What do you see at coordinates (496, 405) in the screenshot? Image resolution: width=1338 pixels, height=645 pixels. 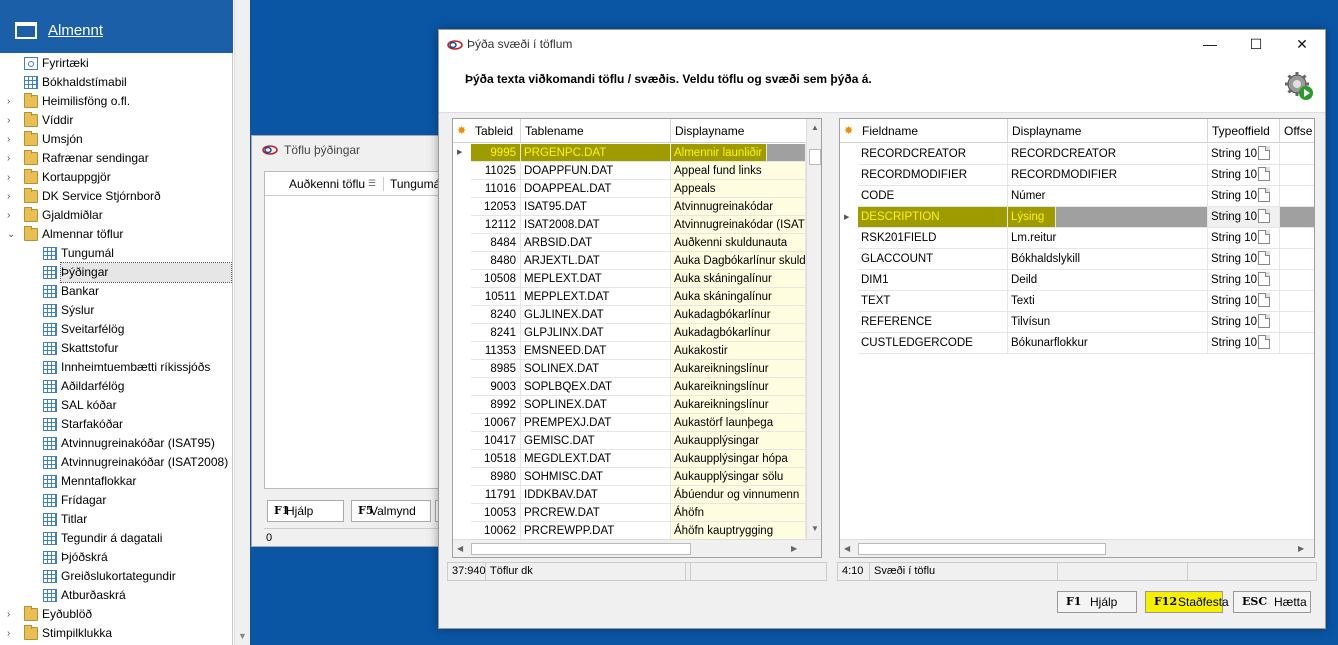 I see `tableid-cell: 8992` at bounding box center [496, 405].